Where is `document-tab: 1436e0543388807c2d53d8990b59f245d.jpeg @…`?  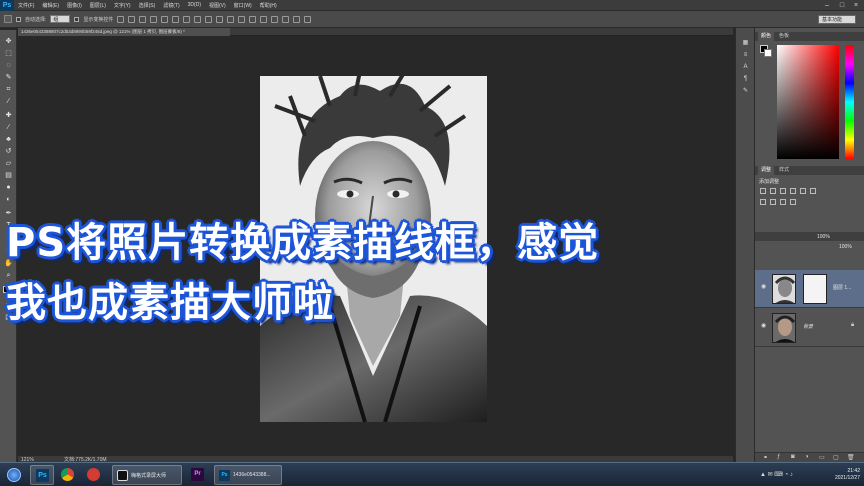
document-tab: 1436e0543388807c2d53d8990b59f245d.jpeg @… is located at coordinates (124, 32).